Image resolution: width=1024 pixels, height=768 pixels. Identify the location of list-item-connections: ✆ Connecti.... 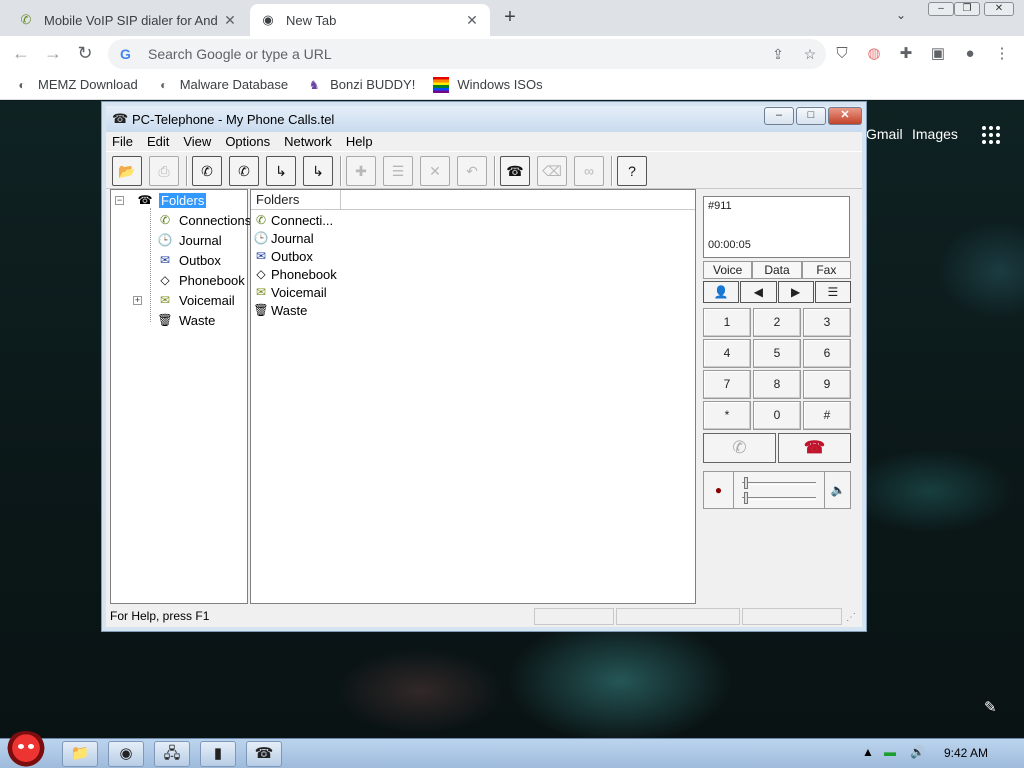
(293, 220).